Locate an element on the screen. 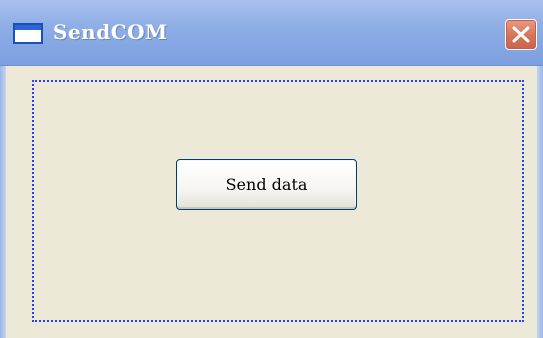  window-title: SendCOM is located at coordinates (110, 32).